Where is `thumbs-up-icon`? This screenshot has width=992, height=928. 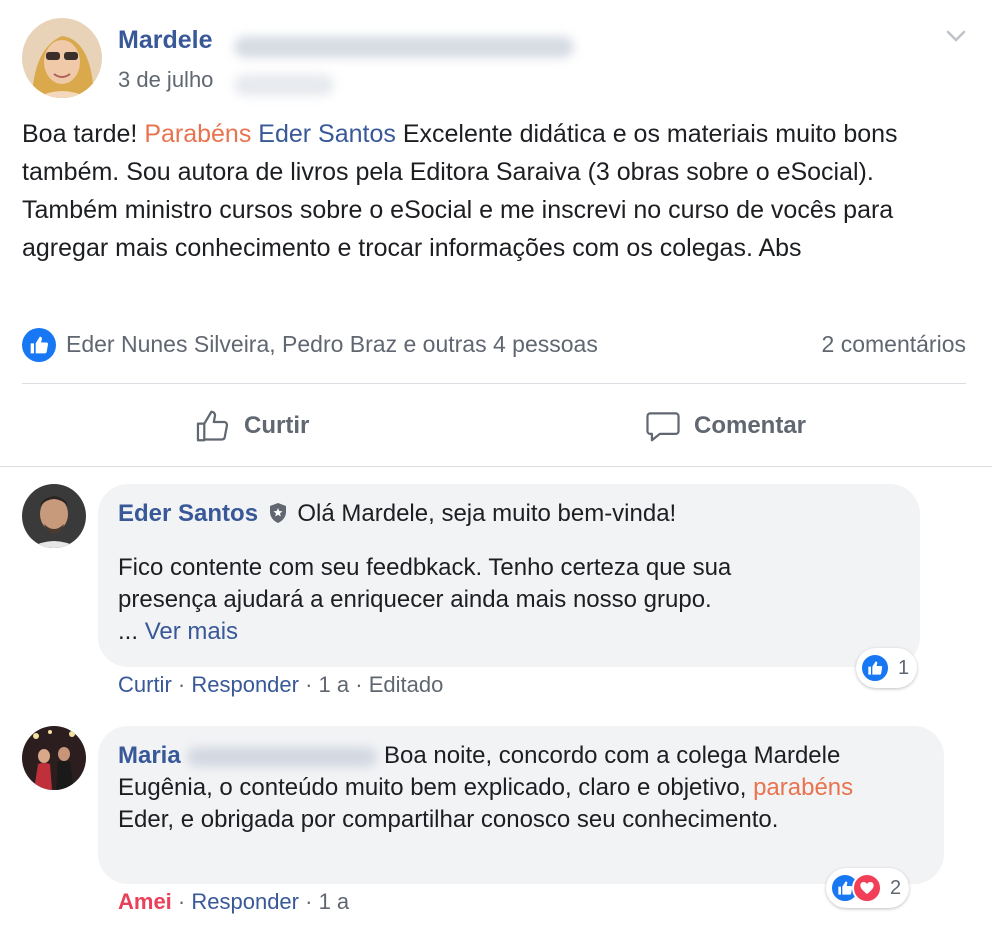
thumbs-up-icon is located at coordinates (212, 426).